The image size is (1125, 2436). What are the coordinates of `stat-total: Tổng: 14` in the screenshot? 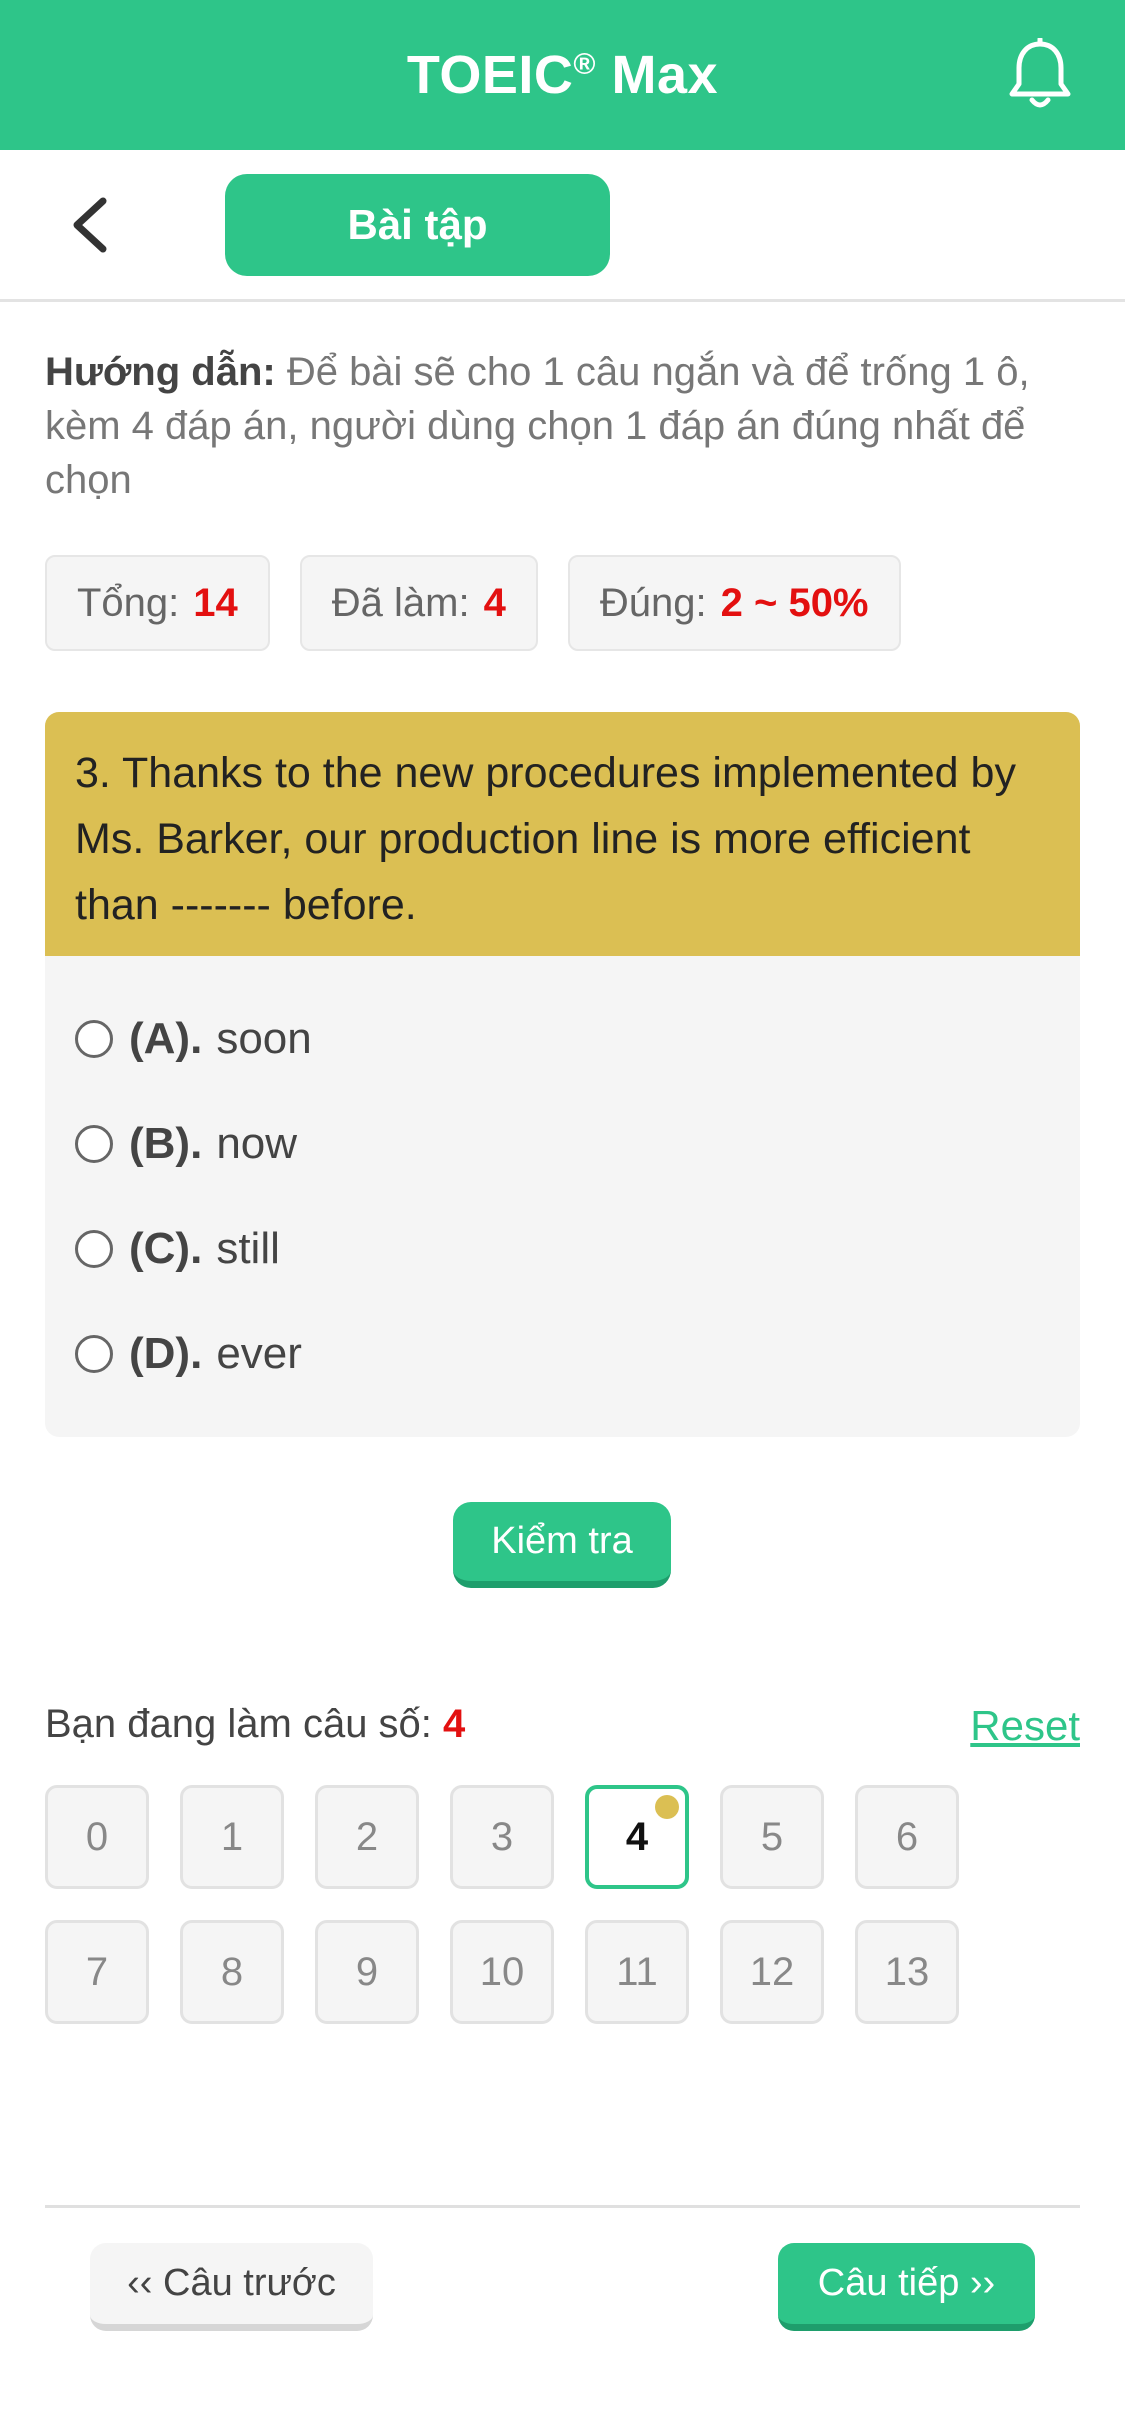 It's located at (157, 603).